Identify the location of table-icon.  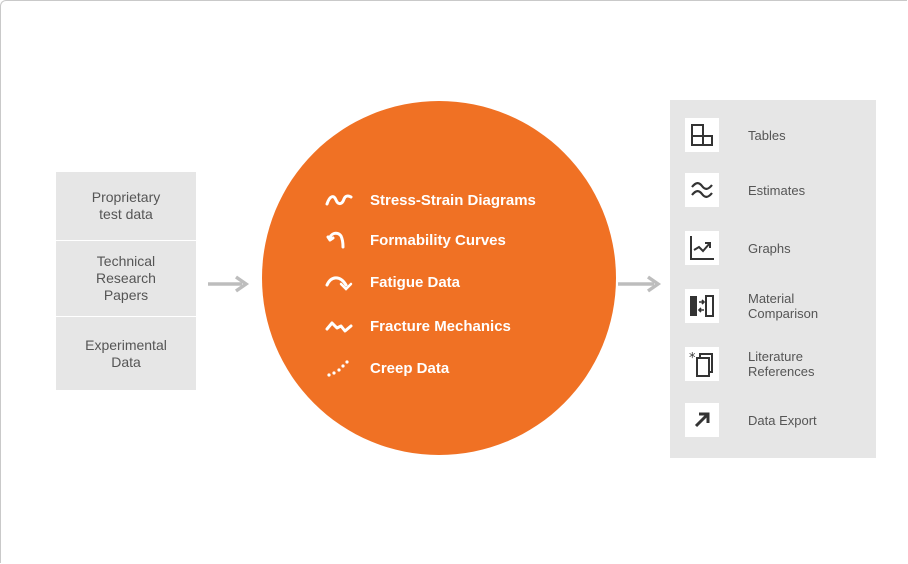
(702, 135).